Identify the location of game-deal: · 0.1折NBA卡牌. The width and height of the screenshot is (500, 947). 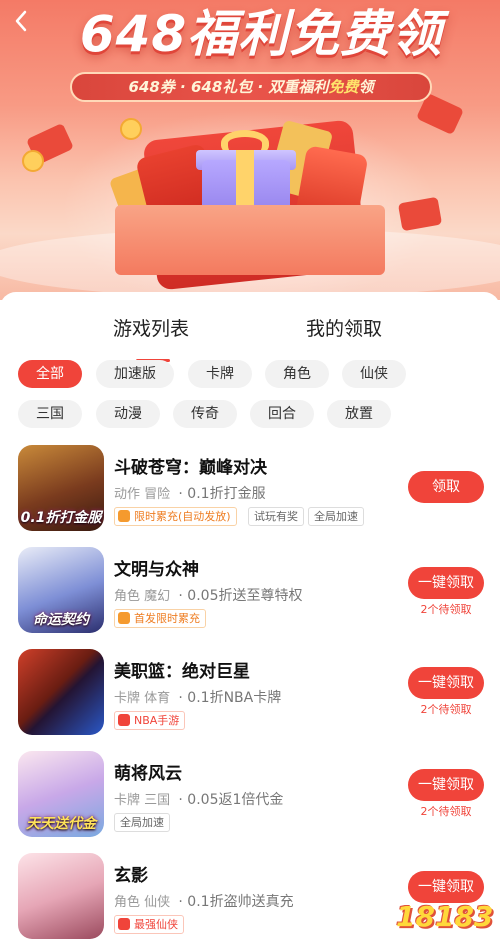
(230, 698).